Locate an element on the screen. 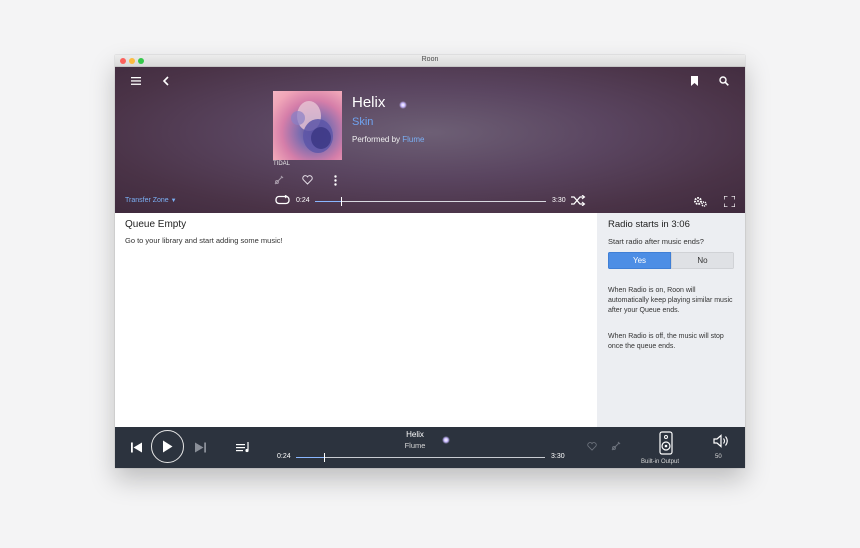  volume-button is located at coordinates (721, 441).